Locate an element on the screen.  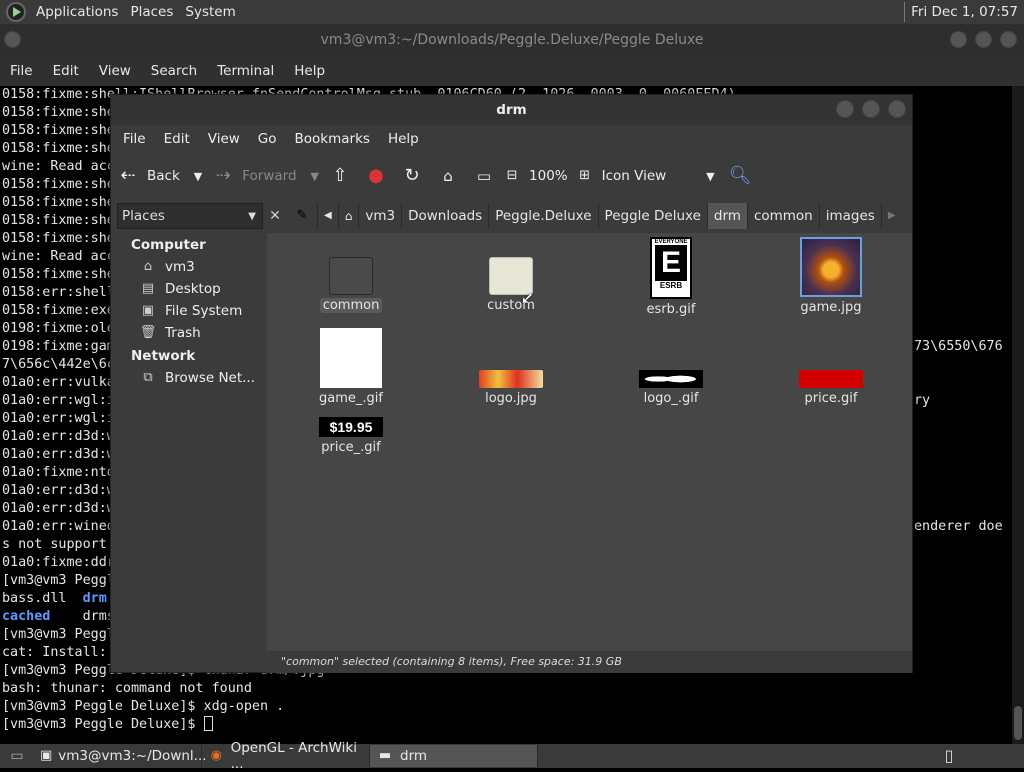
forward-button: ⇢ Forward ▼ is located at coordinates (265, 176).